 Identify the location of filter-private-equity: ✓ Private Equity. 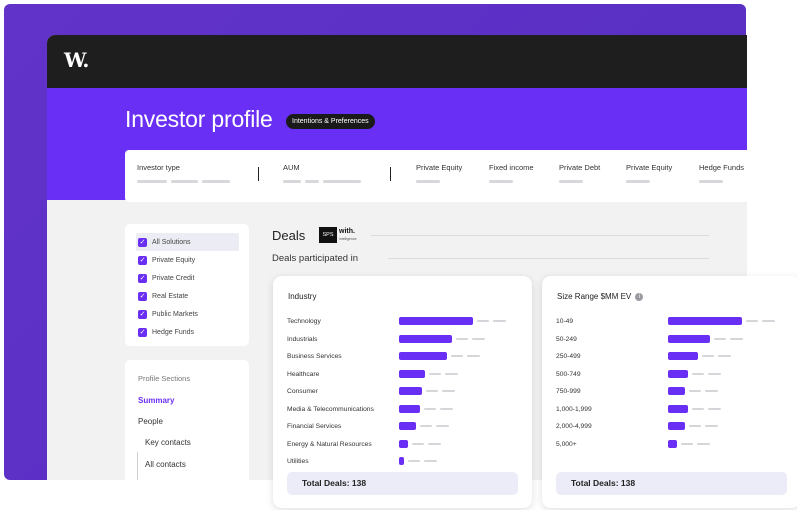
(187, 260).